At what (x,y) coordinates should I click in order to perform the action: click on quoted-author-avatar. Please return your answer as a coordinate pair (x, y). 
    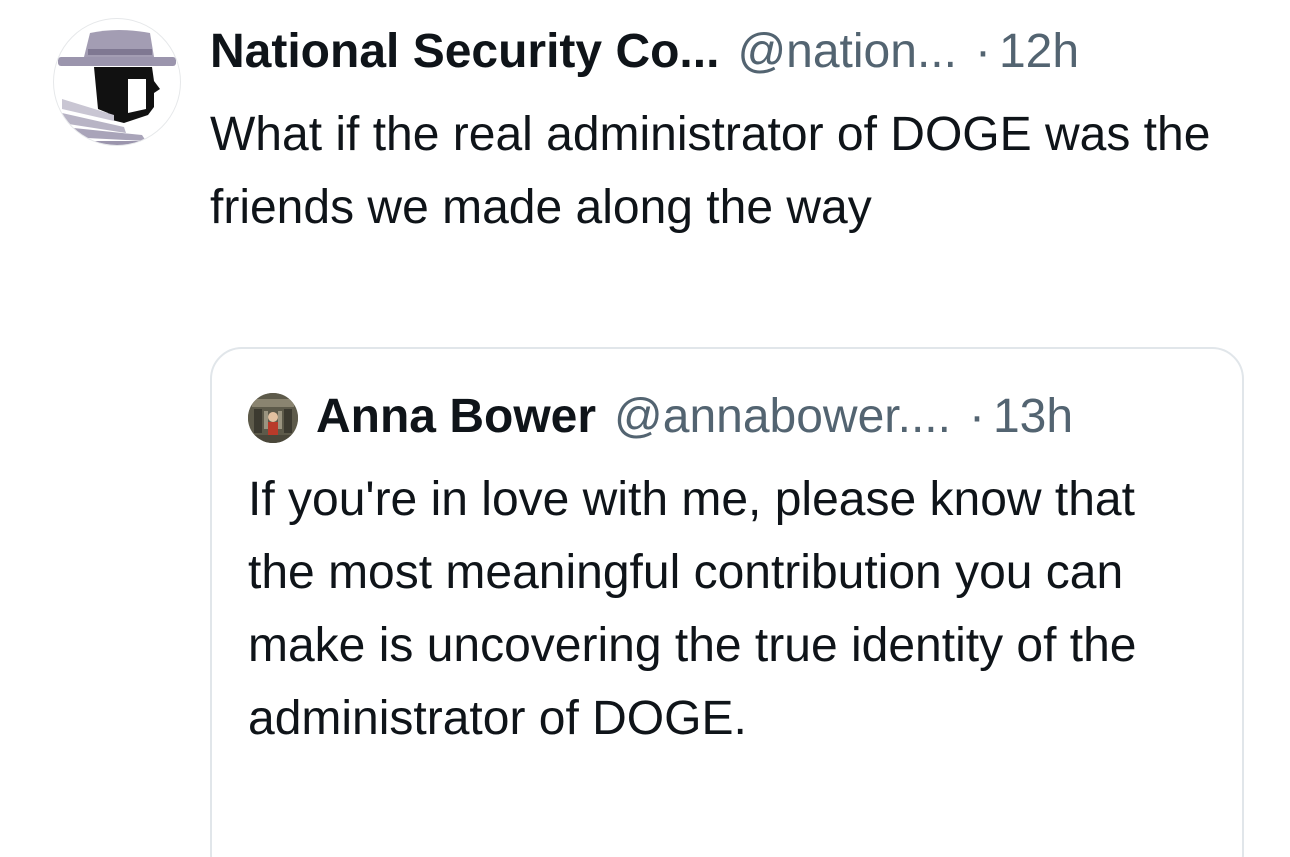
    Looking at the image, I should click on (273, 418).